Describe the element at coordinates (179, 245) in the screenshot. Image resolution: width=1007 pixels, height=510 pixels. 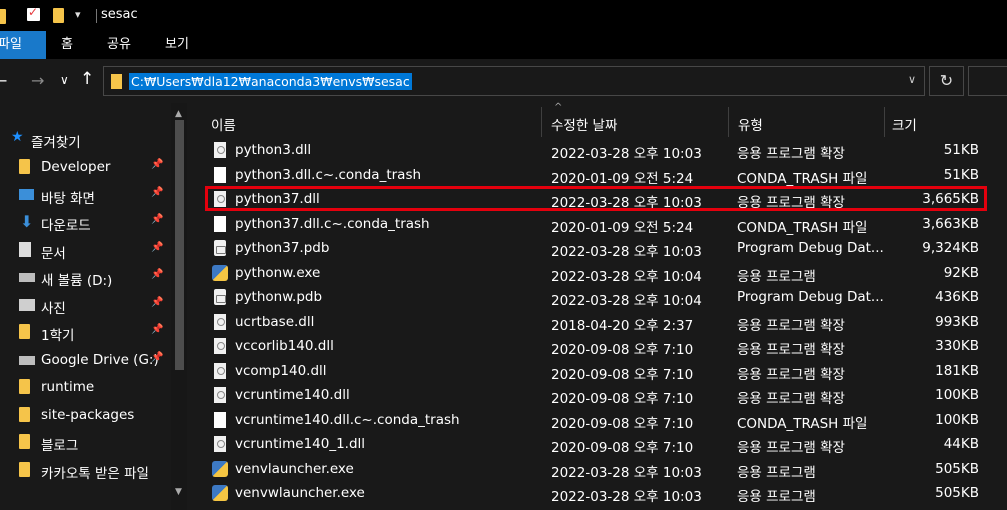
I see `scrollbar-thumb` at that location.